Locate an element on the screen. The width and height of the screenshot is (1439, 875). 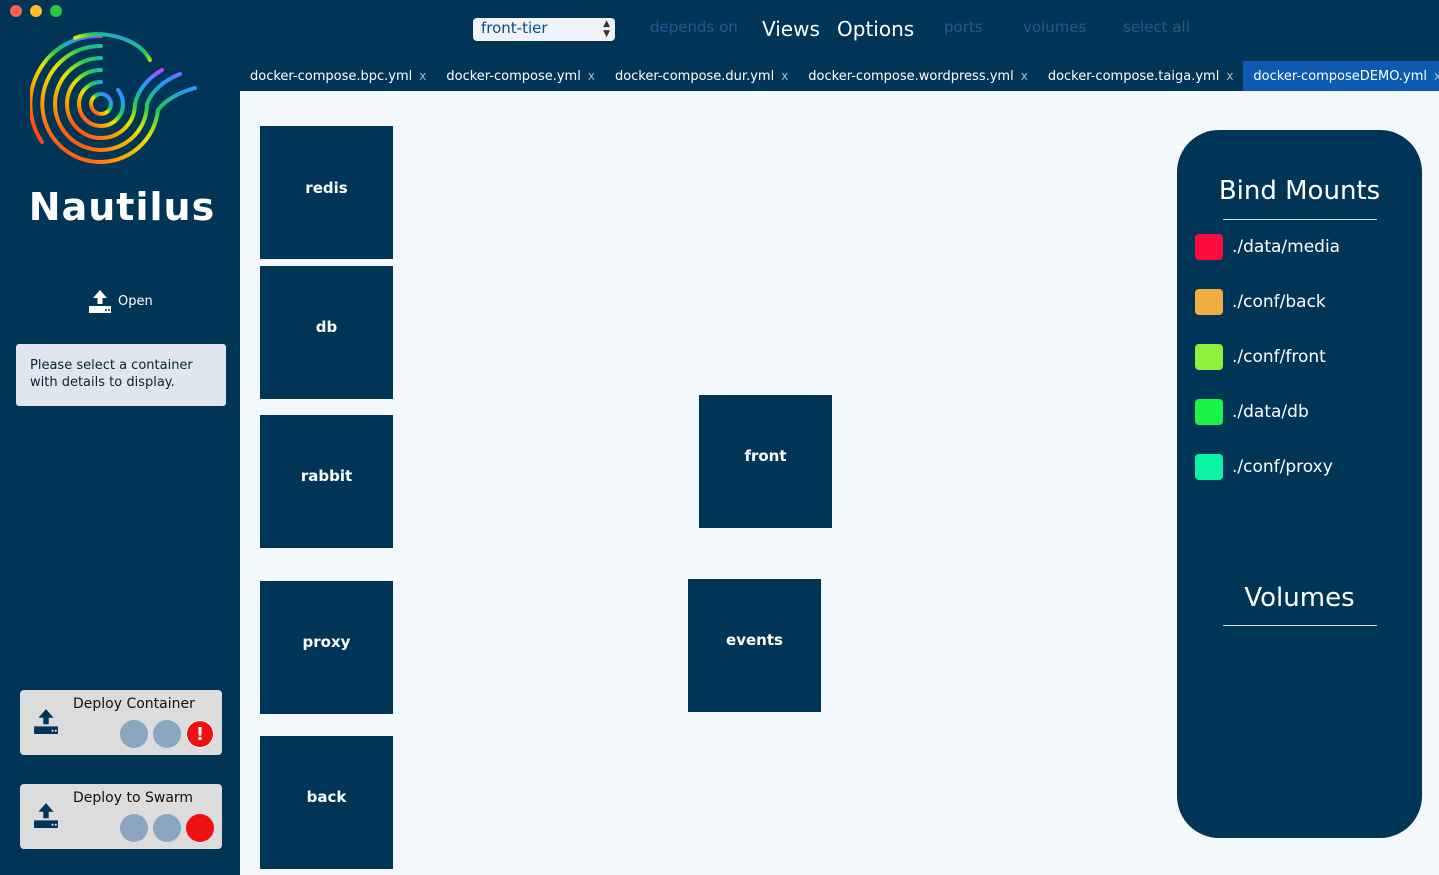
service-node-back: back is located at coordinates (326, 802).